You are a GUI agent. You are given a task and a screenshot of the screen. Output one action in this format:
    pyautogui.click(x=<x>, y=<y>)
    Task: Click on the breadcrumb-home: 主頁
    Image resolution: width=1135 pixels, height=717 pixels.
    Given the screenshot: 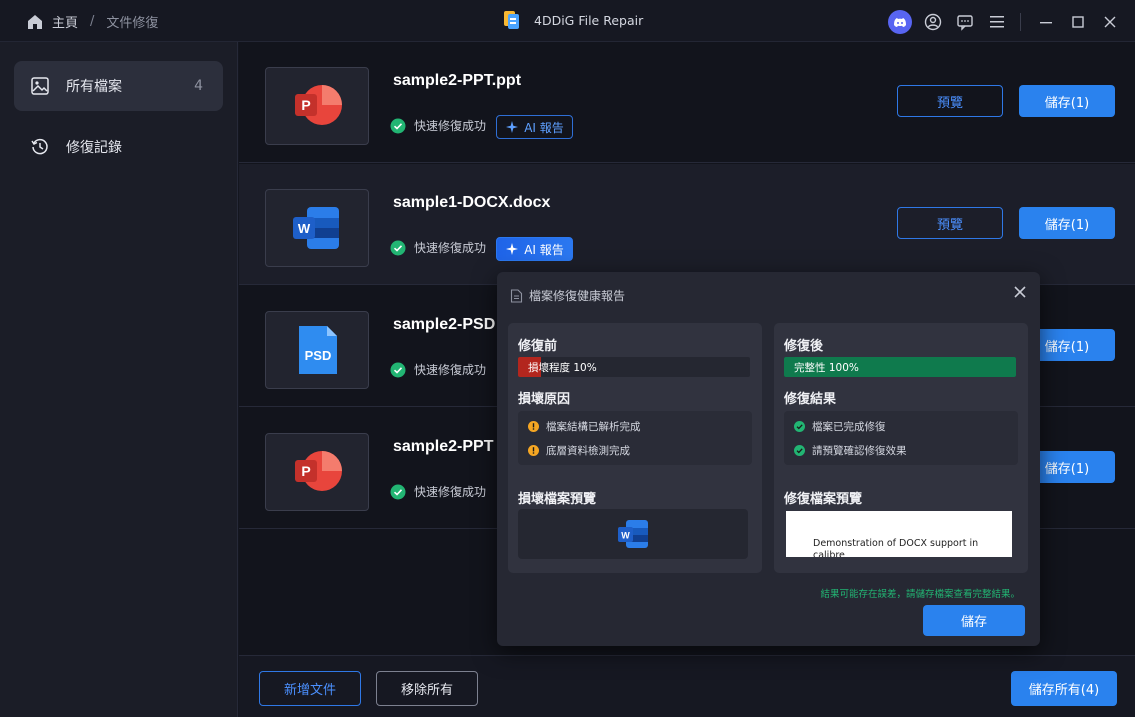 What is the action you would take?
    pyautogui.click(x=65, y=21)
    